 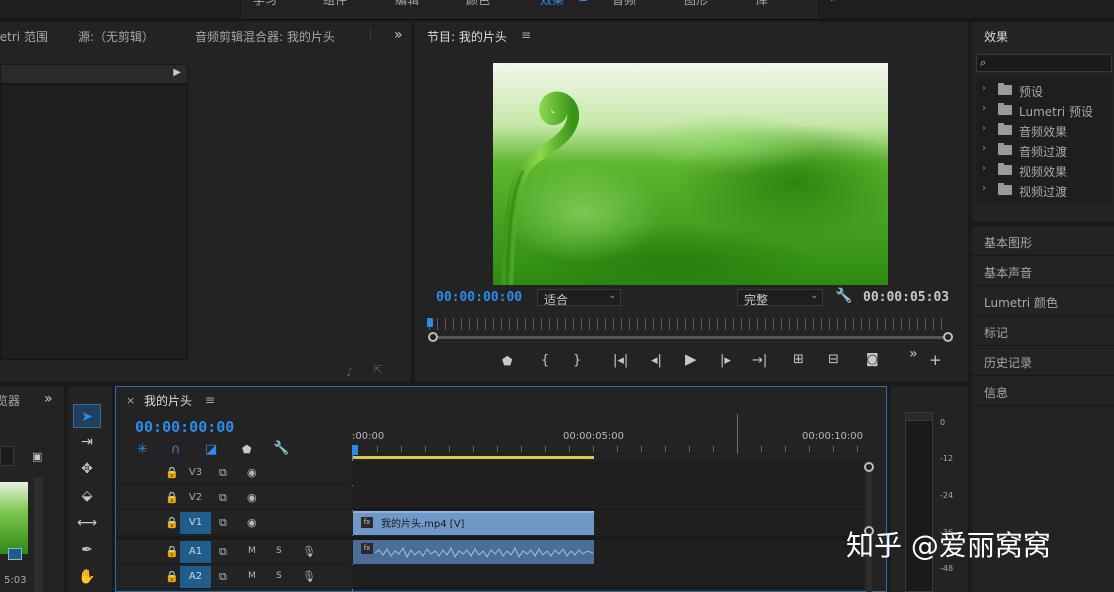 I want to click on effects-search-input: ⌕, so click(x=1044, y=63).